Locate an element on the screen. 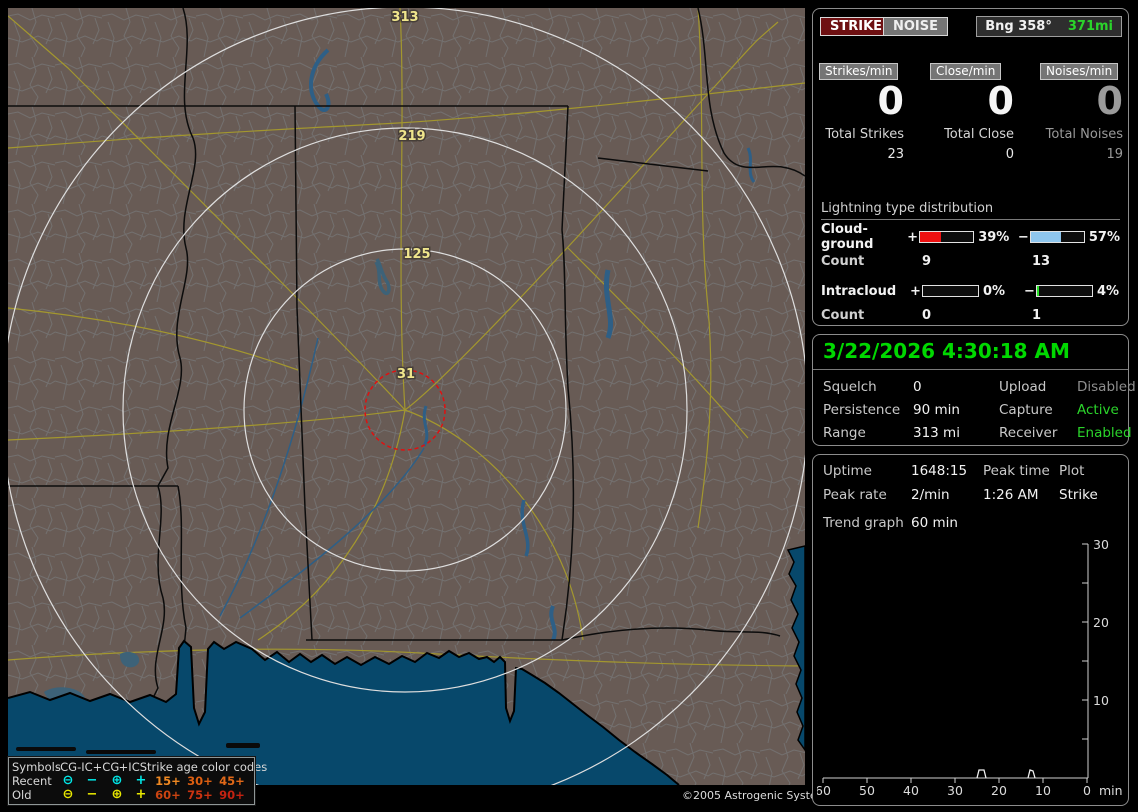 This screenshot has height=812, width=1138. legend-recent-label: Recent is located at coordinates (32, 781).